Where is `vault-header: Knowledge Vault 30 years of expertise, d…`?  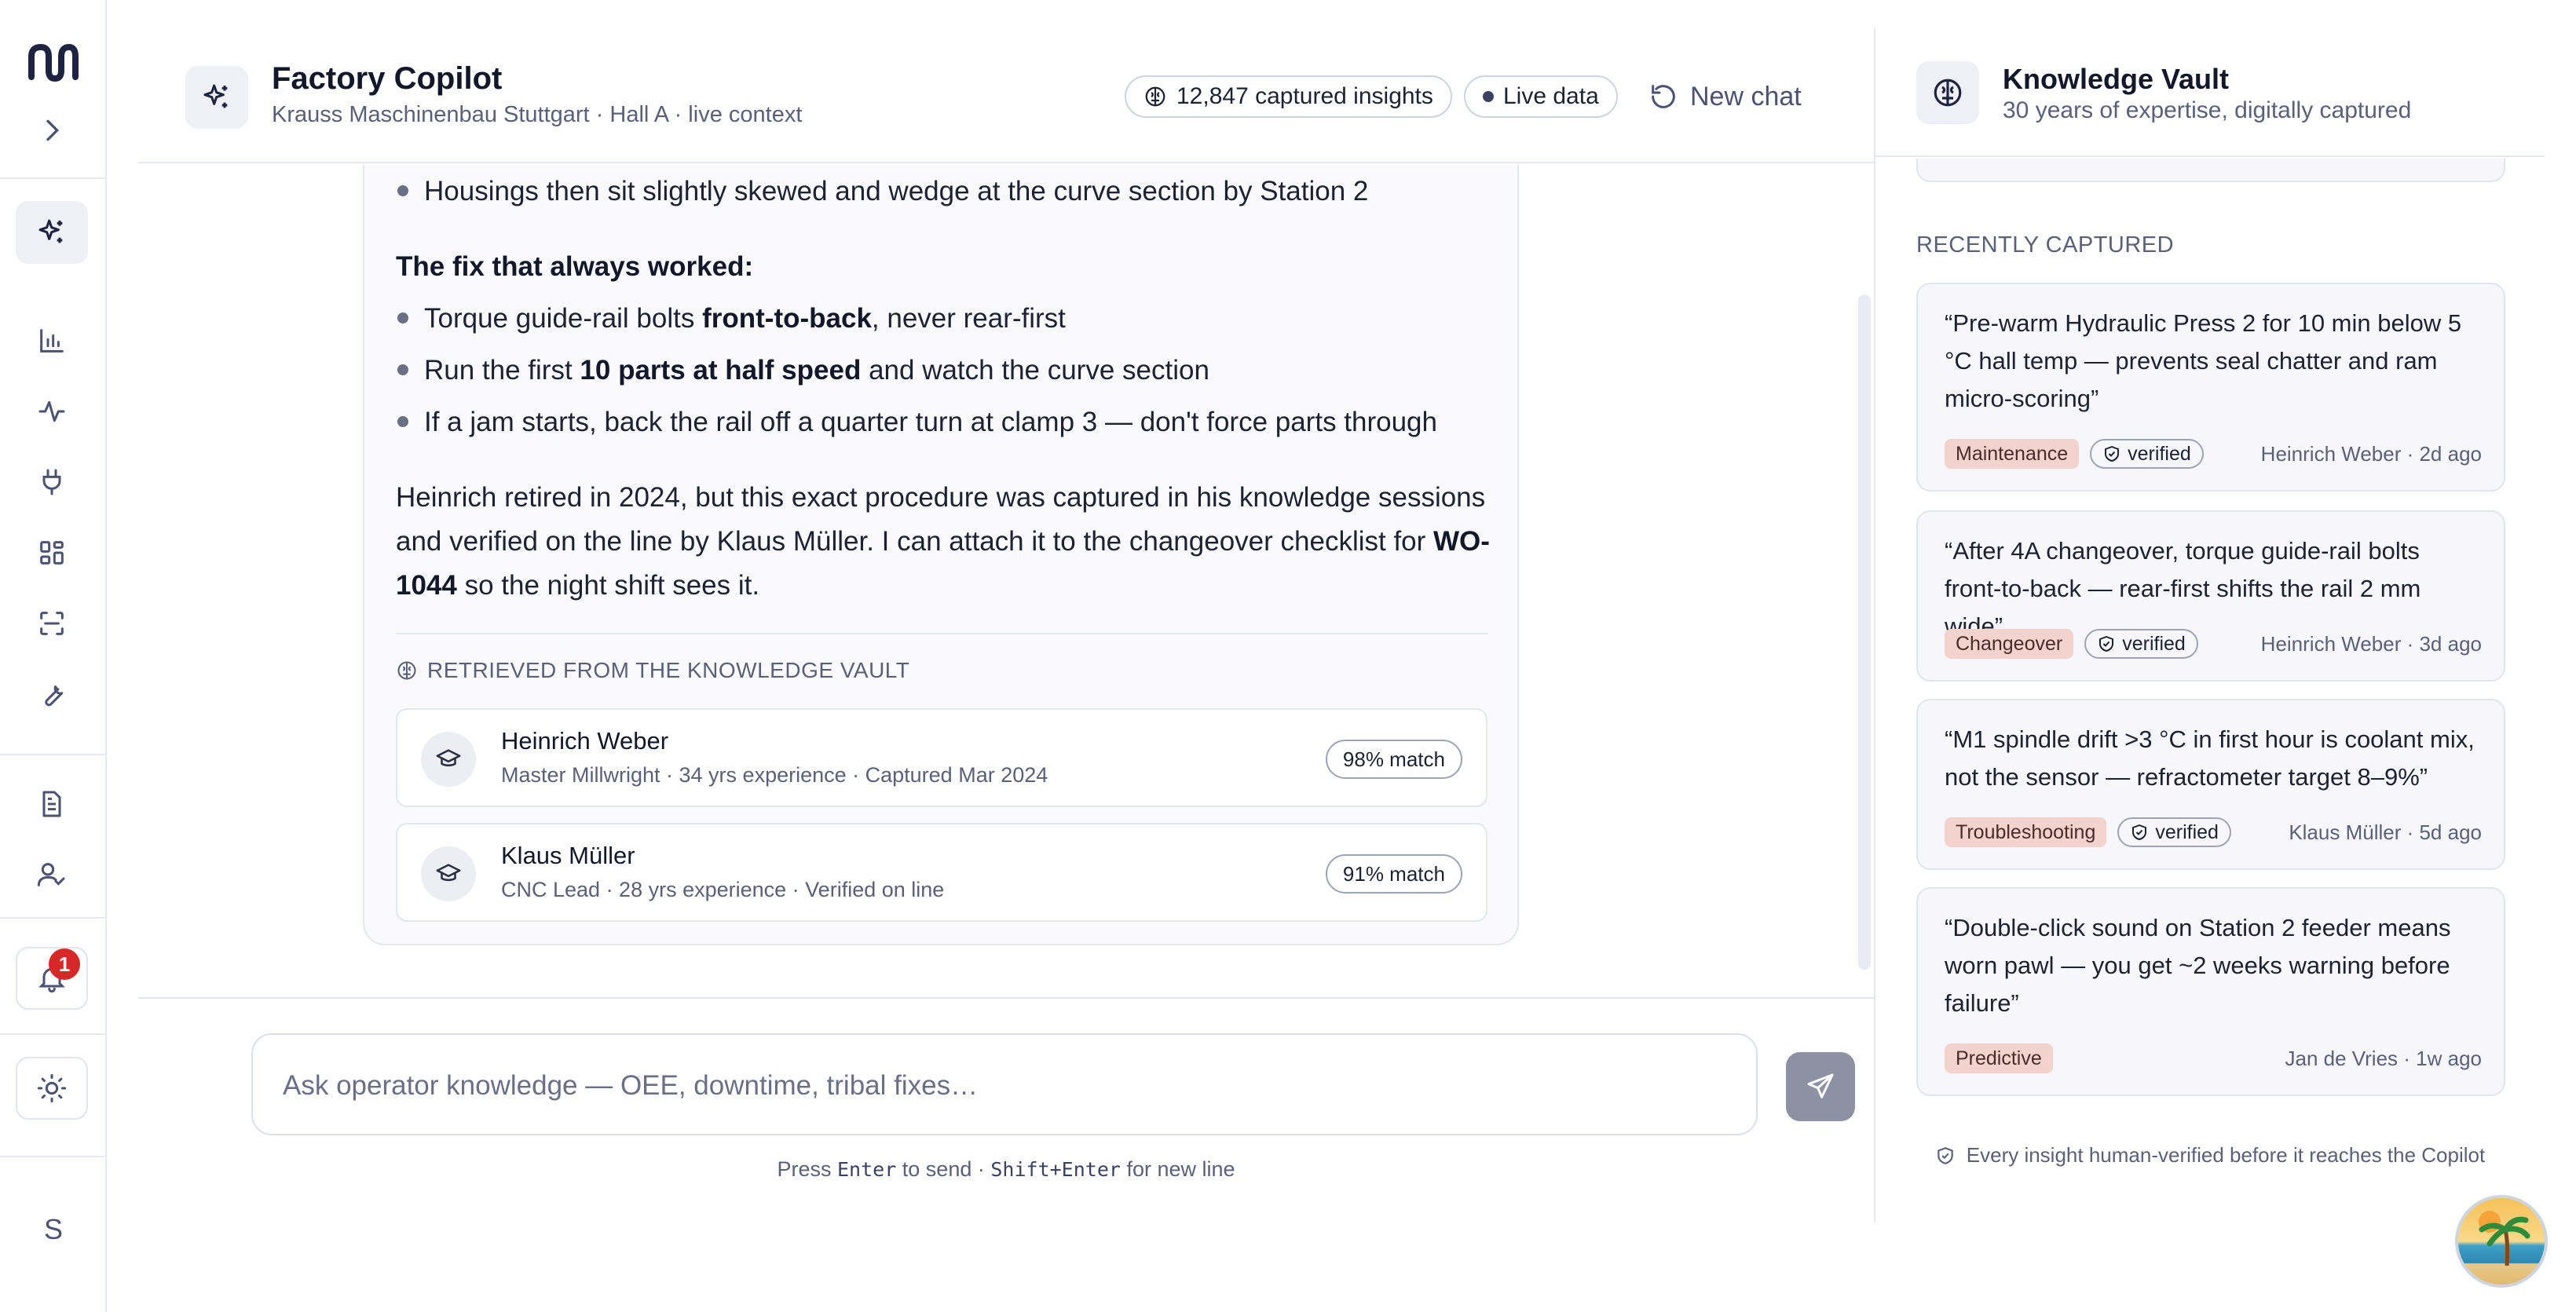 vault-header: Knowledge Vault 30 years of expertise, d… is located at coordinates (2210, 92).